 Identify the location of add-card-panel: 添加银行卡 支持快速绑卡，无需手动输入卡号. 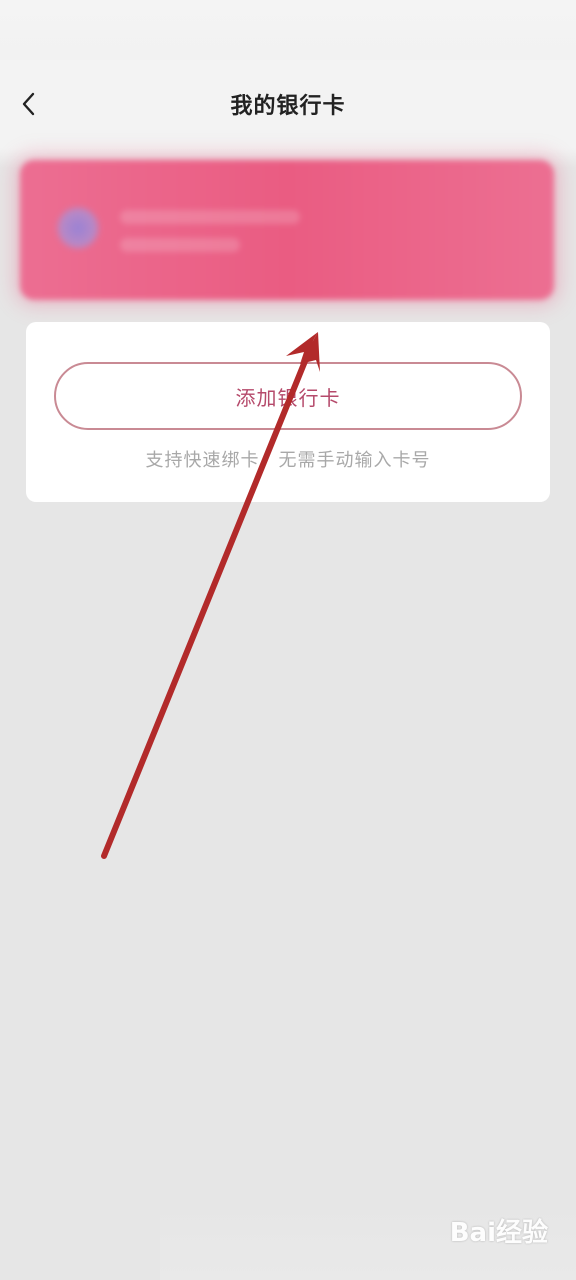
(288, 412).